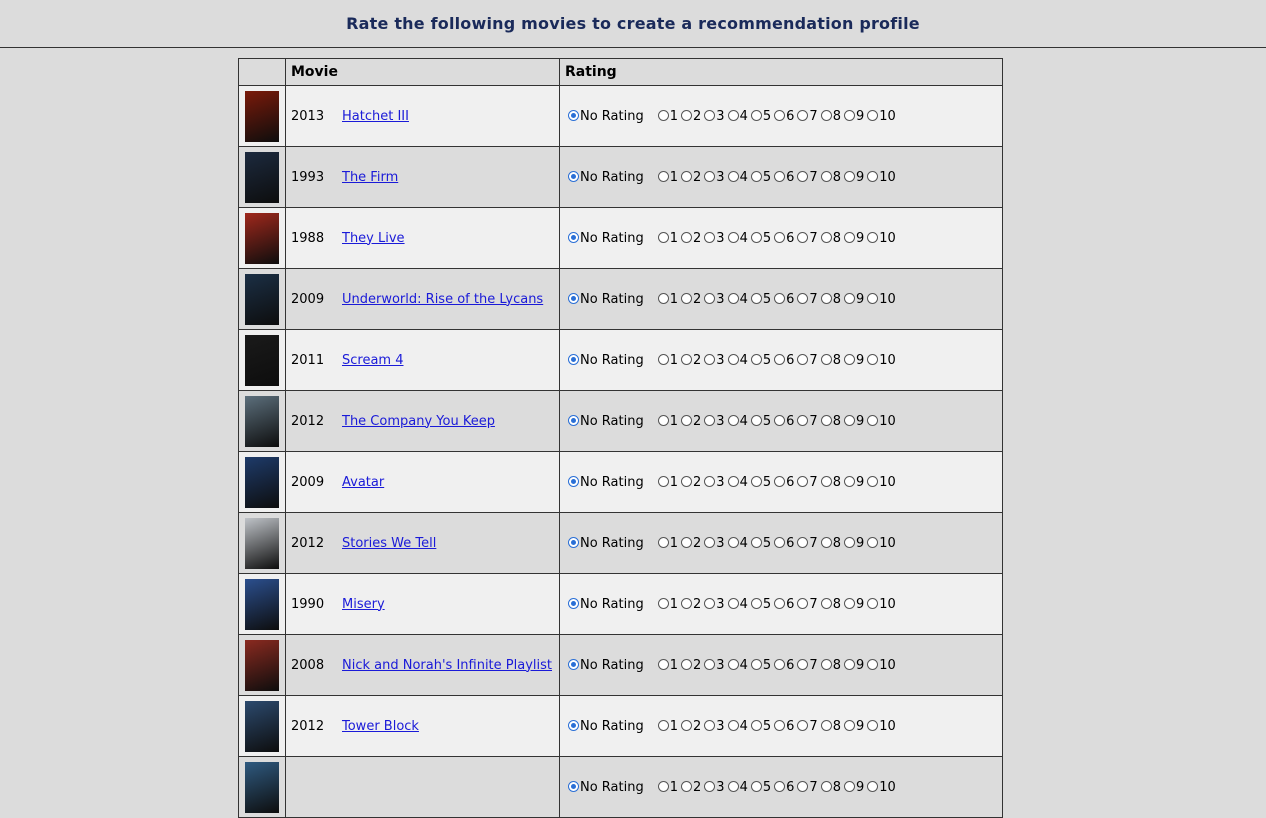 The height and width of the screenshot is (818, 1266). I want to click on movie-title-link: Stories We Tell, so click(389, 543).